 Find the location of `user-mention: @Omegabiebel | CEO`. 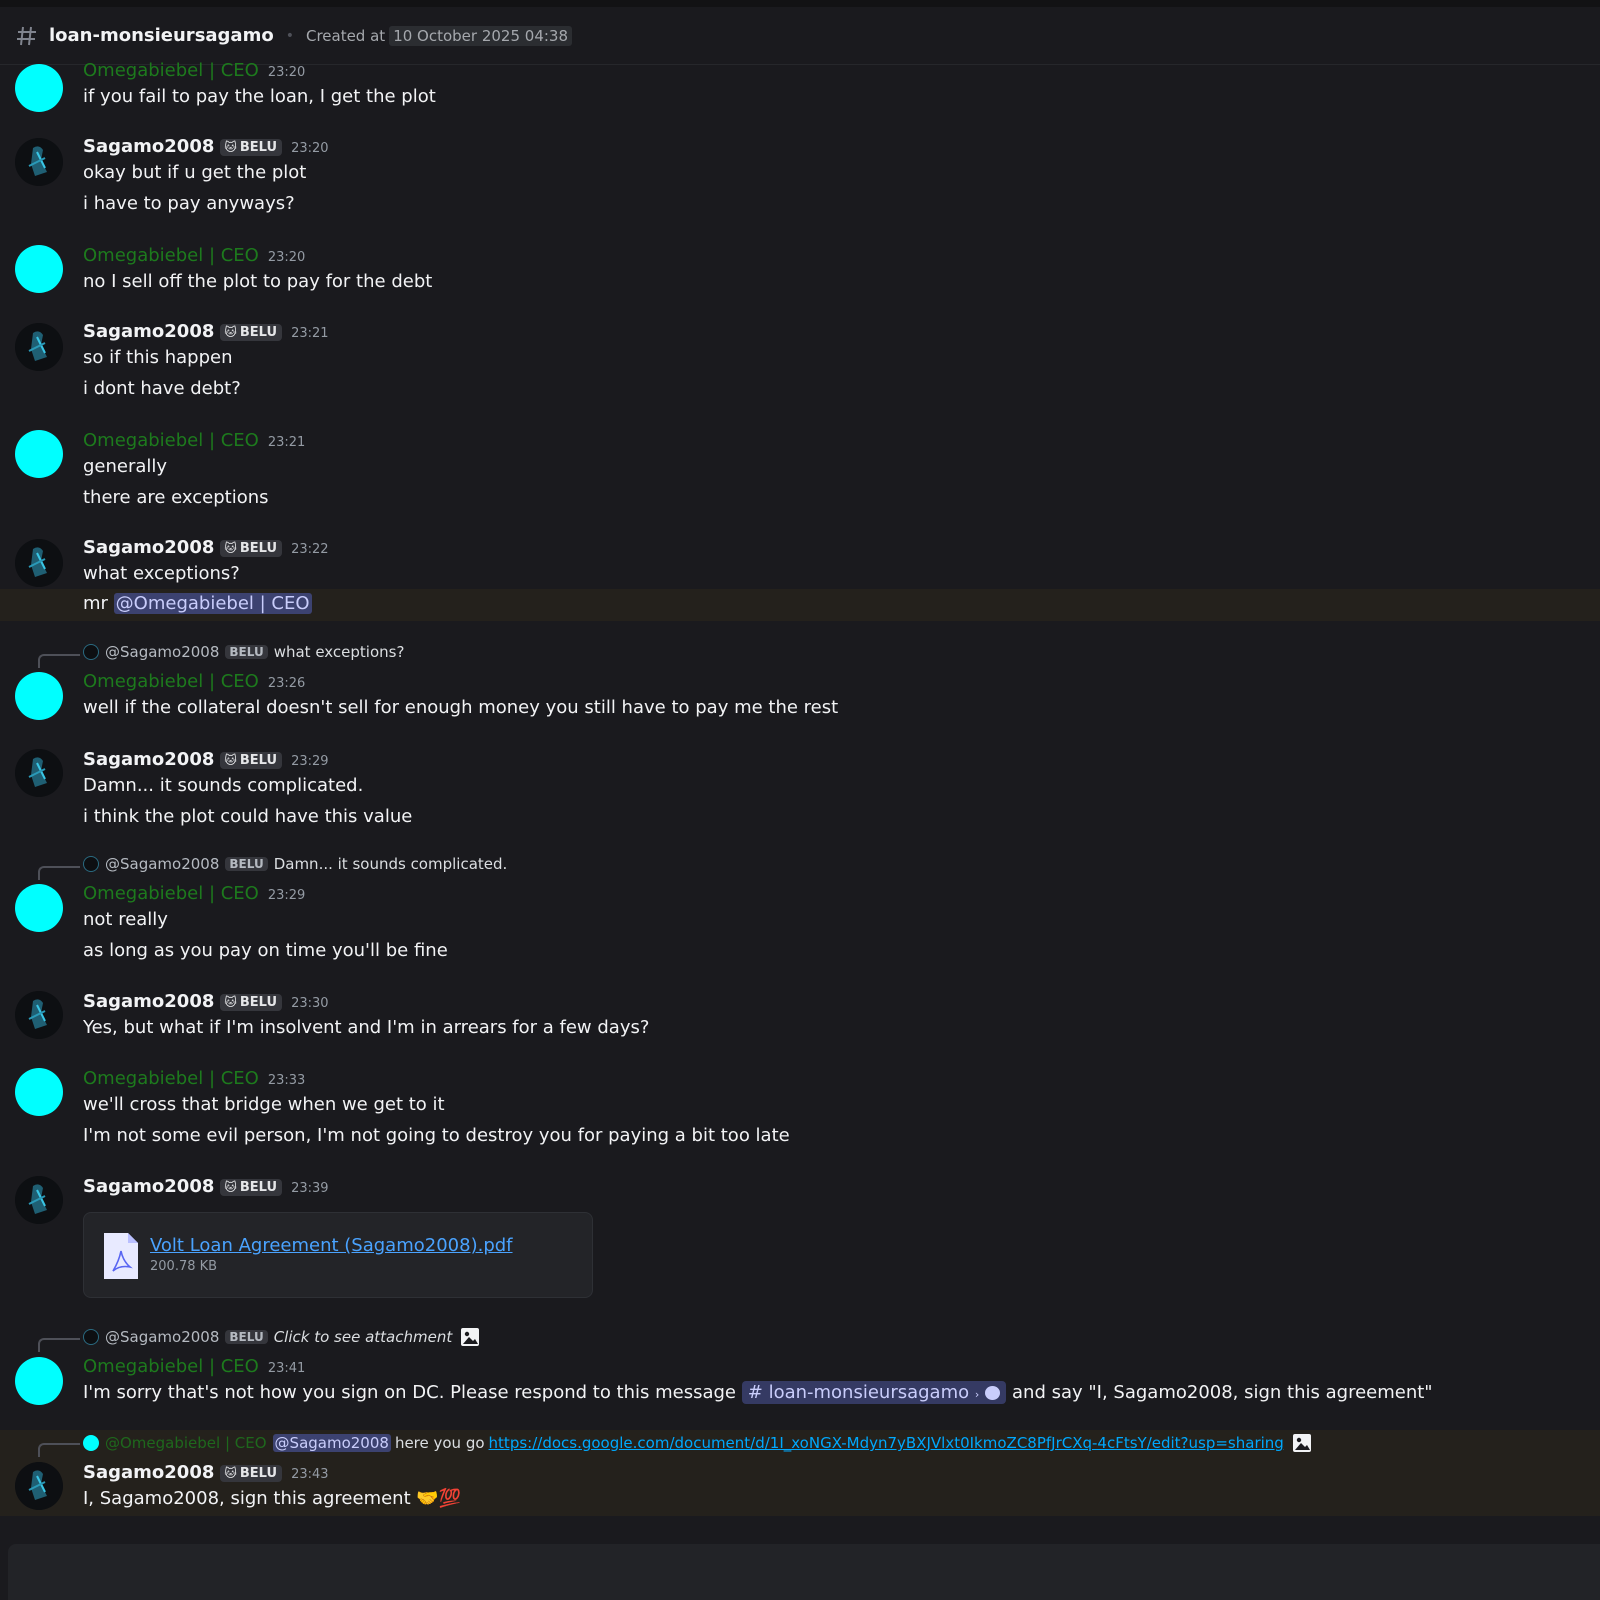

user-mention: @Omegabiebel | CEO is located at coordinates (212, 603).